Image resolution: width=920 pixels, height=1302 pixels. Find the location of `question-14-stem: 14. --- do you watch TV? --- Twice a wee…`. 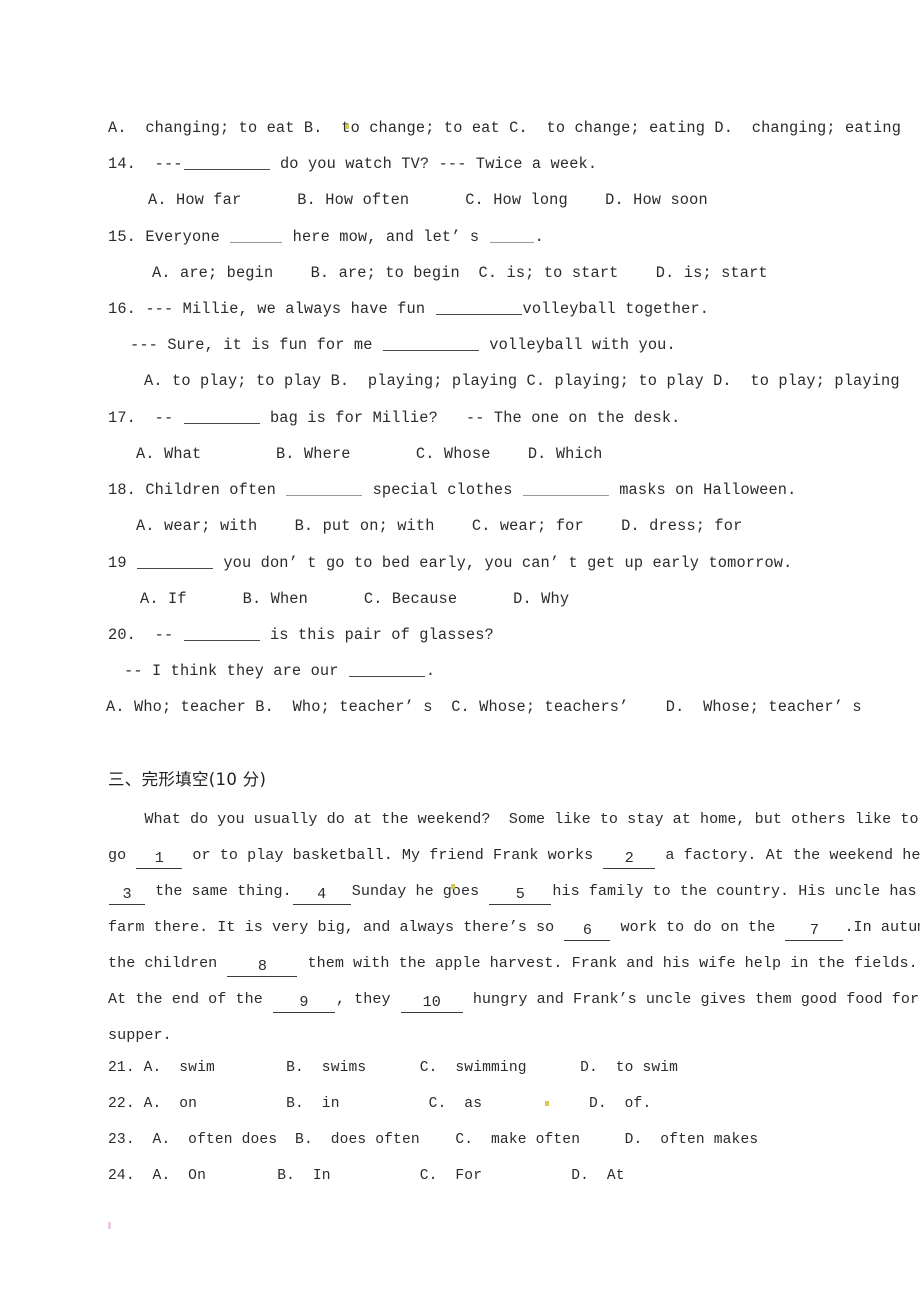

question-14-stem: 14. --- do you watch TV? --- Twice a wee… is located at coordinates (464, 164).